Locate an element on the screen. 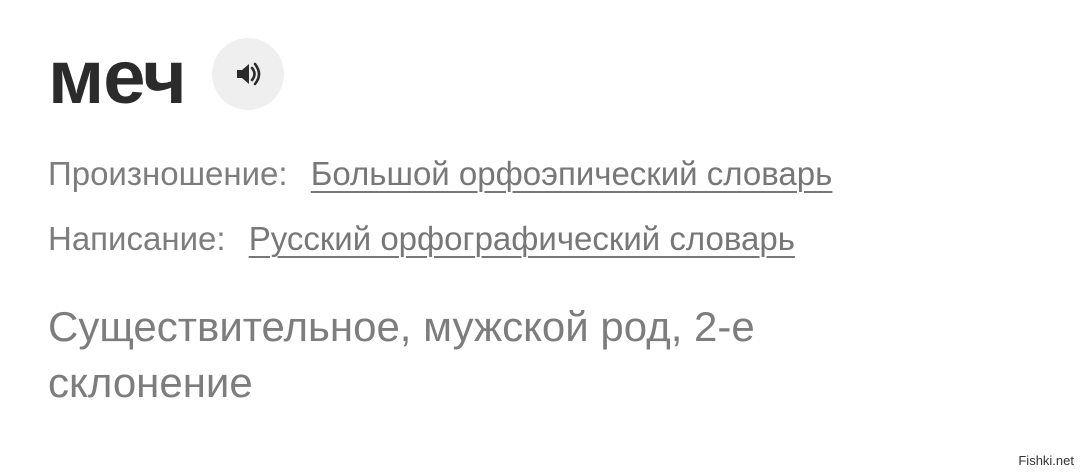 This screenshot has width=1080, height=472. play-pronunciation-button is located at coordinates (247, 74).